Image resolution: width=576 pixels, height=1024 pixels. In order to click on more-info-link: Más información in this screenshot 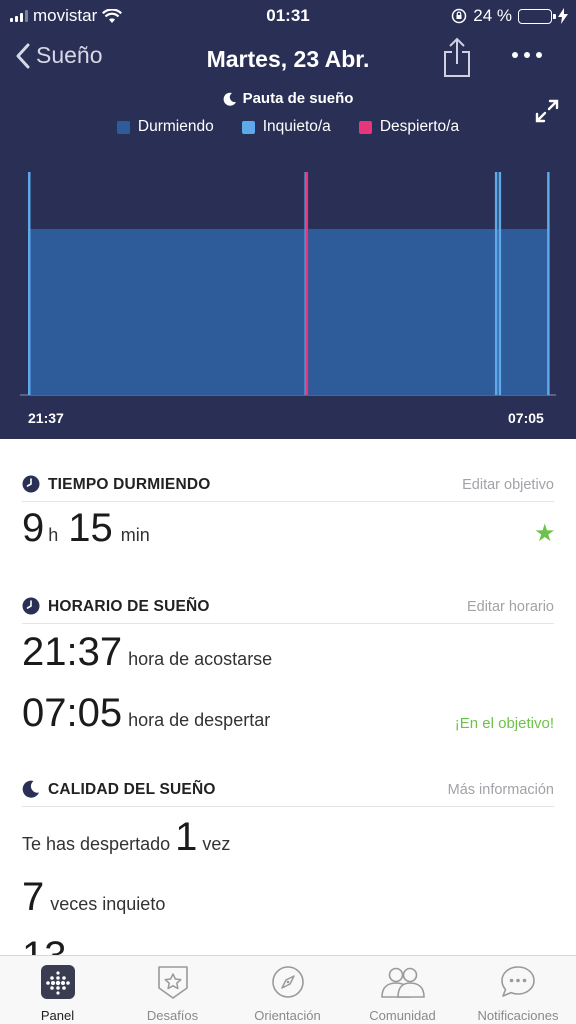, I will do `click(501, 790)`.